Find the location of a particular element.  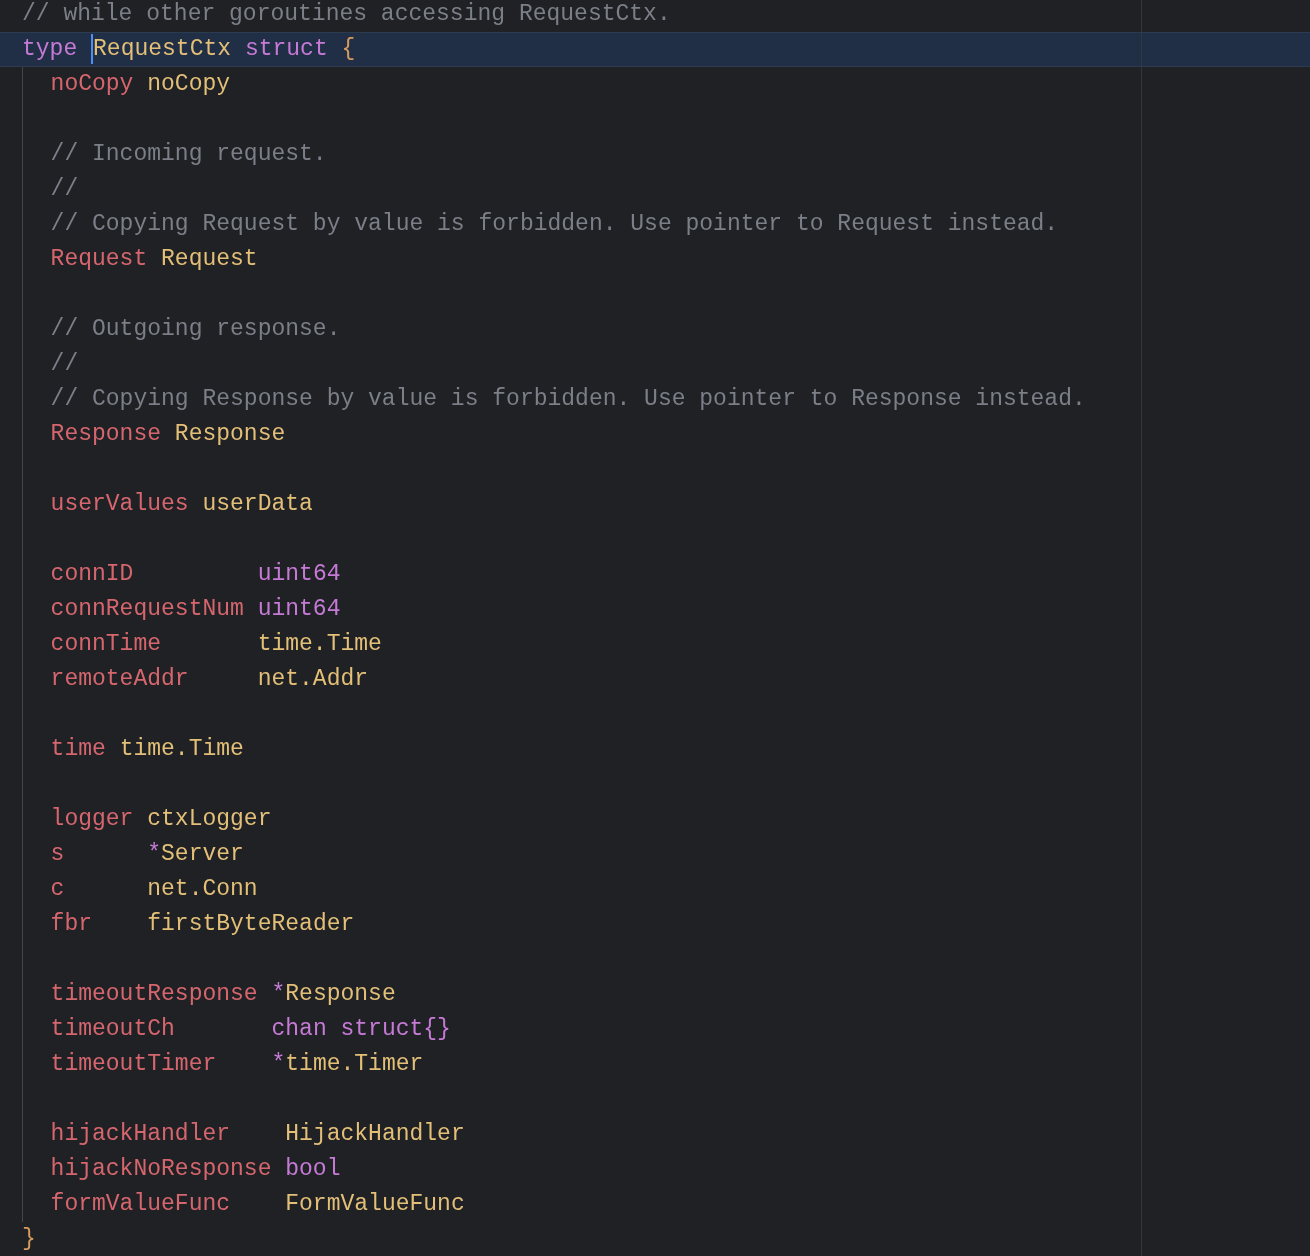

type-name: Request is located at coordinates (209, 259).